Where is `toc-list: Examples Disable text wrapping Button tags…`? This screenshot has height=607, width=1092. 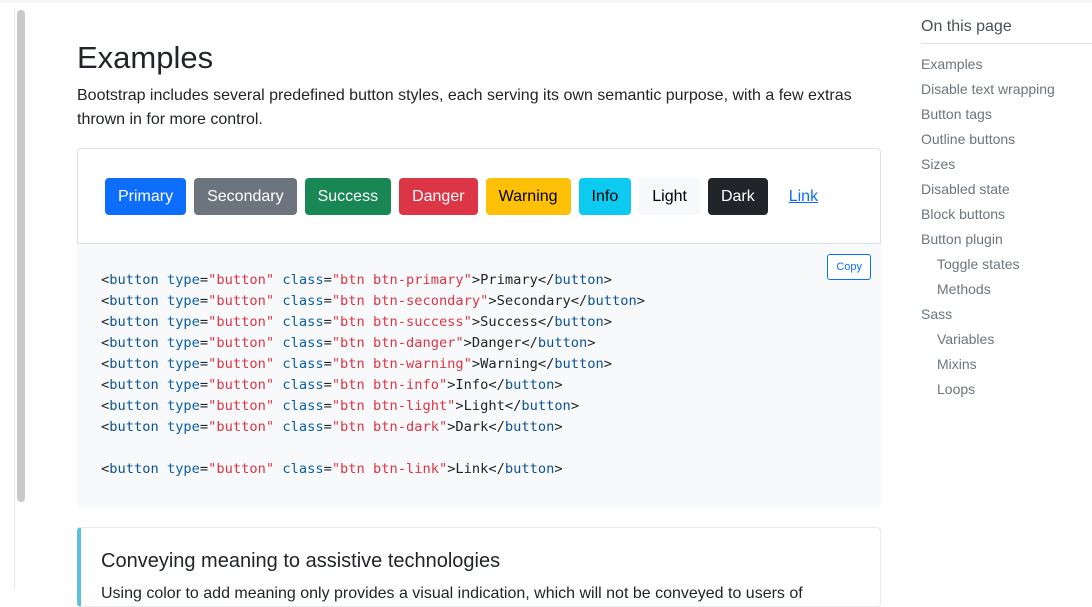
toc-list: Examples Disable text wrapping Button tags… is located at coordinates (988, 229).